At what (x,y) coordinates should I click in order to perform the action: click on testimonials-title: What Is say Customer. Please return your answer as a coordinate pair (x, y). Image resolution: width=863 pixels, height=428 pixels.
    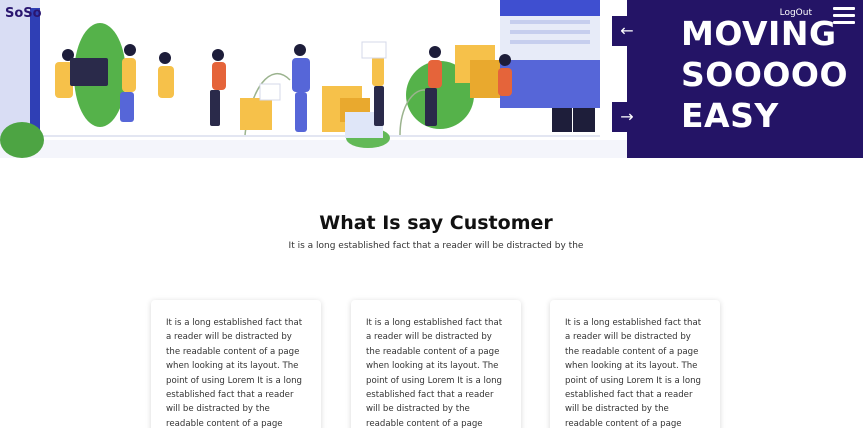
    Looking at the image, I should click on (436, 223).